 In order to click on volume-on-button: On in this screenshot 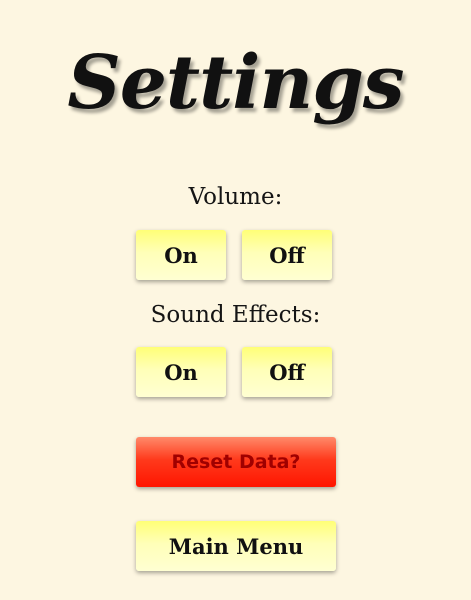, I will do `click(181, 255)`.